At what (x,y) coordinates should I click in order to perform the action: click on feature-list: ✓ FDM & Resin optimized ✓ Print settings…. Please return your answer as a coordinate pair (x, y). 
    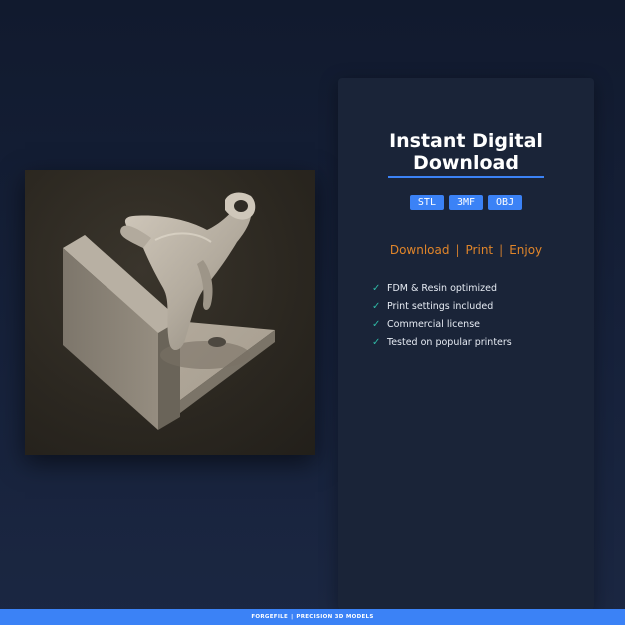
    Looking at the image, I should click on (442, 315).